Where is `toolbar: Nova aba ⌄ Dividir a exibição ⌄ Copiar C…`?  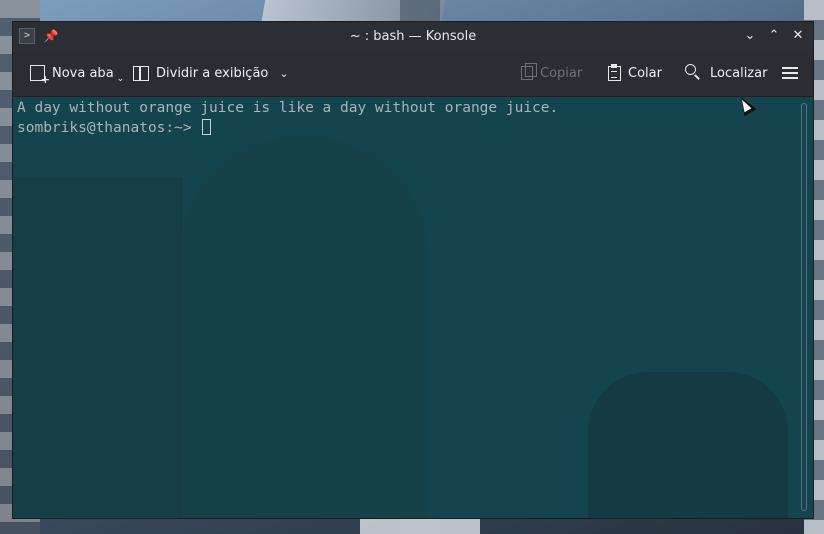
toolbar: Nova aba ⌄ Dividir a exibição ⌄ Copiar C… is located at coordinates (413, 74).